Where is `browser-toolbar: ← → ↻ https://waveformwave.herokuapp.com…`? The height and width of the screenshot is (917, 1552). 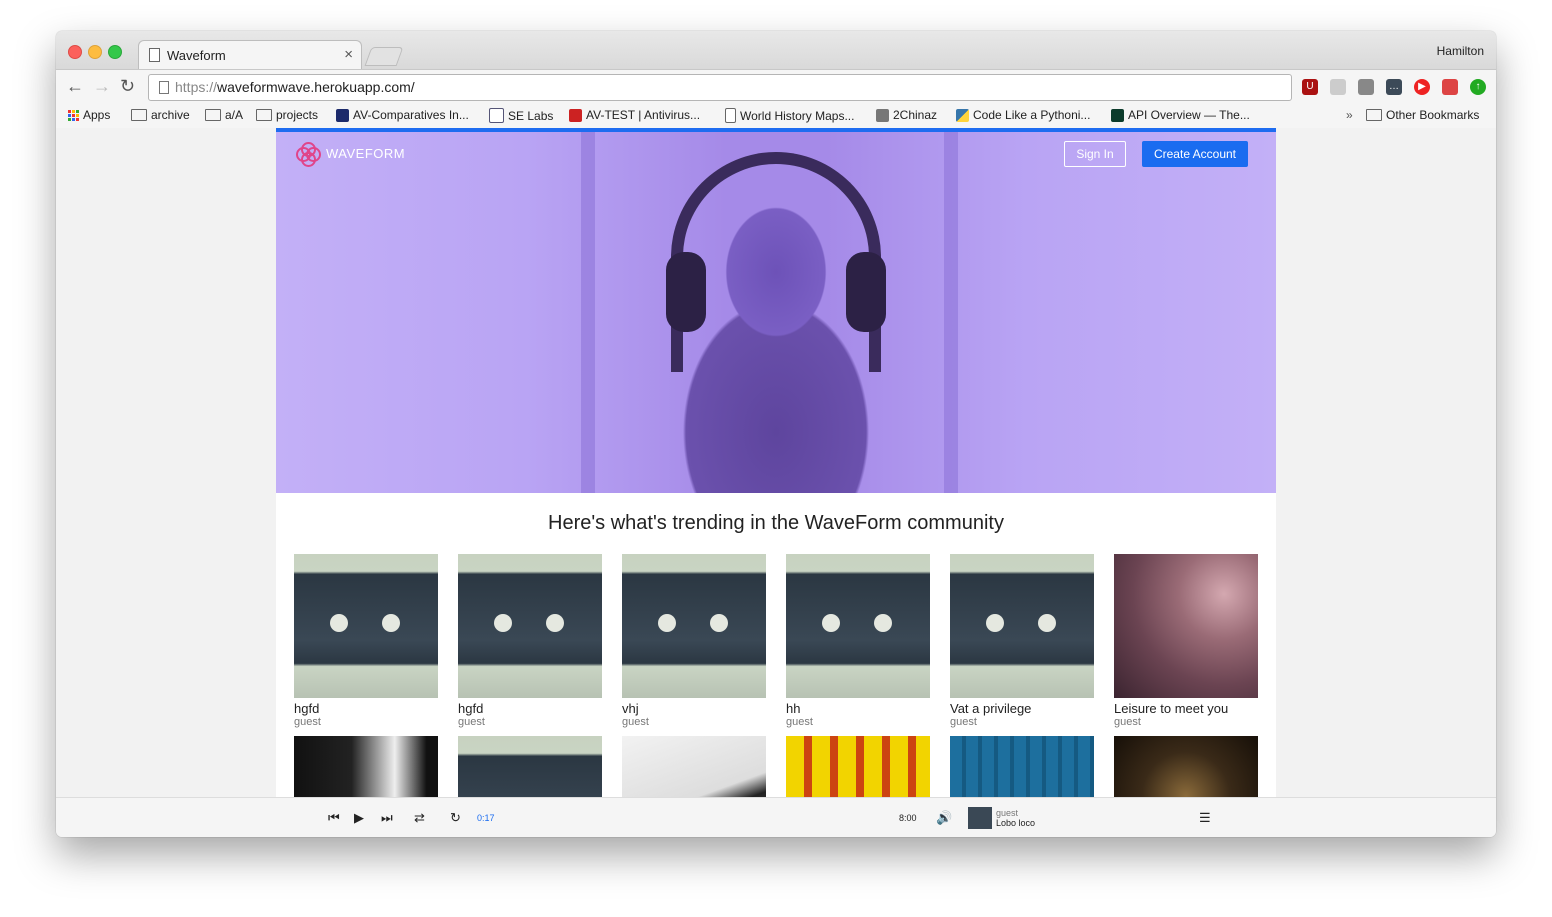 browser-toolbar: ← → ↻ https://waveformwave.herokuapp.com… is located at coordinates (776, 86).